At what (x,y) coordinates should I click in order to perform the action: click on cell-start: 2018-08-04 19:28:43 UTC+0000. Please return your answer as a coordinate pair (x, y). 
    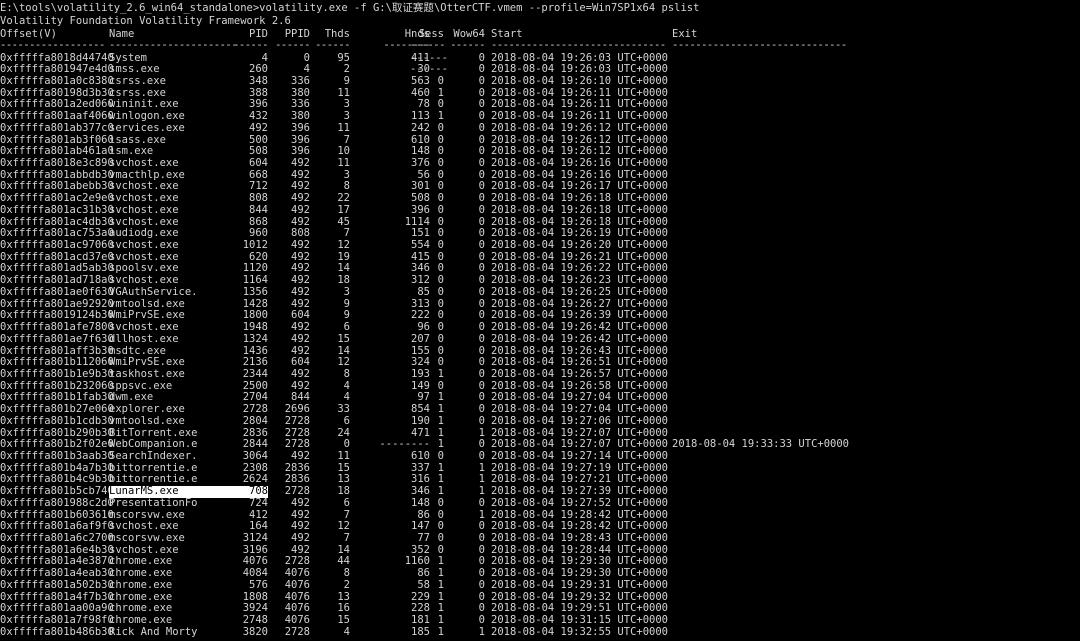
    Looking at the image, I should click on (580, 538).